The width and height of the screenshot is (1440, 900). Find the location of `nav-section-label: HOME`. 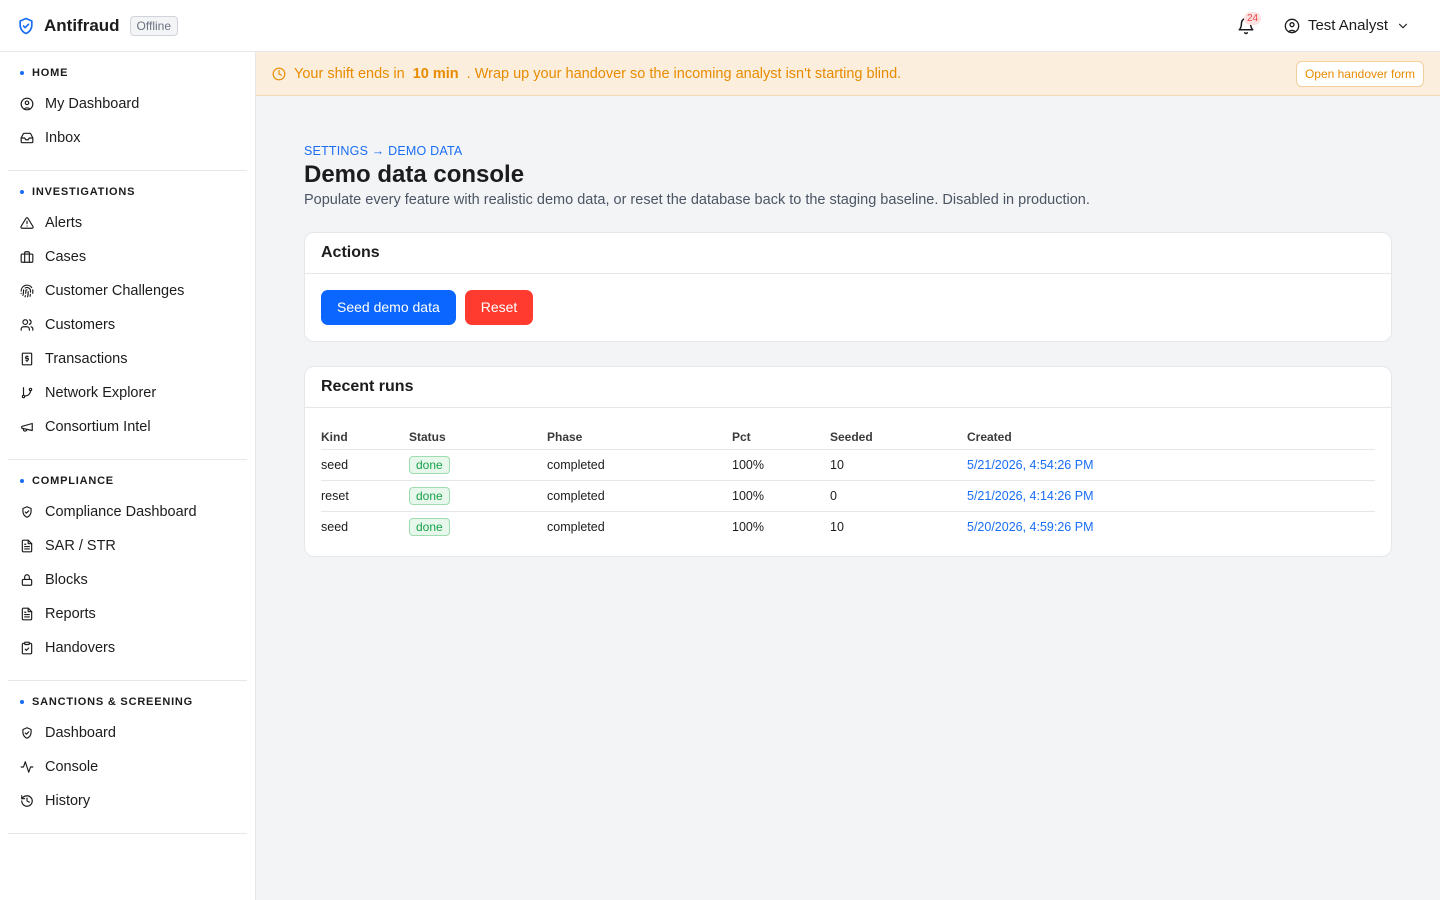

nav-section-label: HOME is located at coordinates (50, 73).